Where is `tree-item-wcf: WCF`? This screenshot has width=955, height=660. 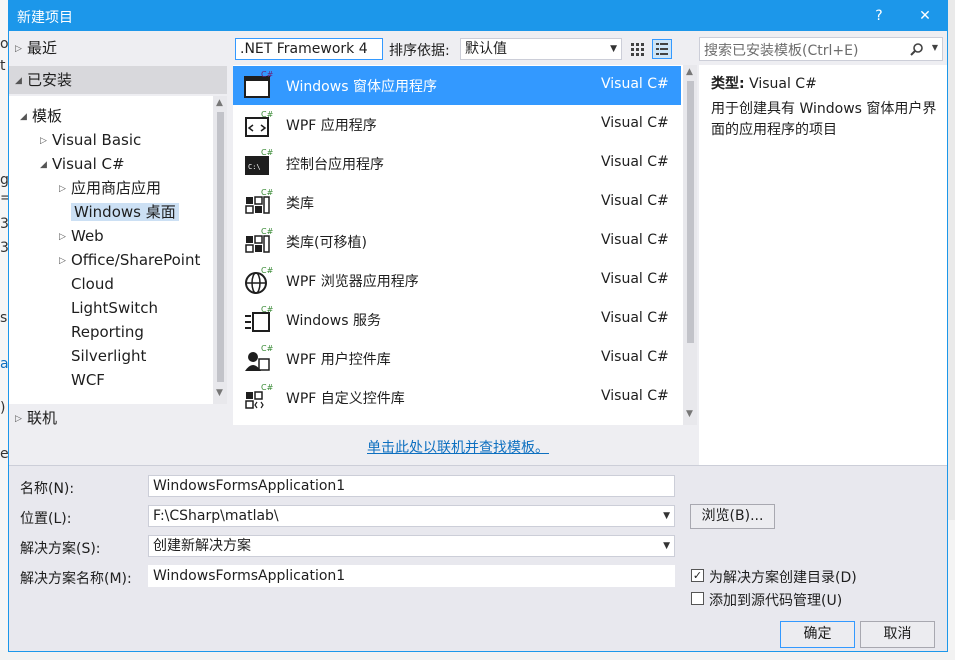 tree-item-wcf: WCF is located at coordinates (82, 380).